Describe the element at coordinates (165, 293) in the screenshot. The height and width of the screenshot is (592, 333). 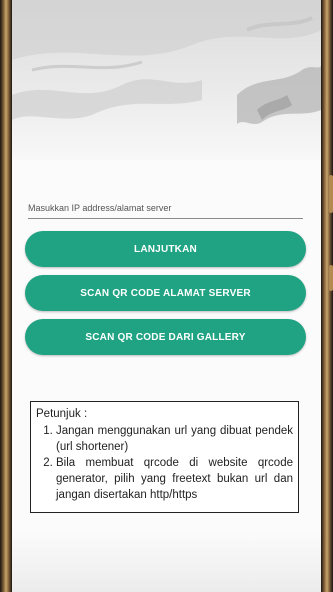
I see `scan-qr-server-button: SCAN QR CODE ALAMAT SERVER` at that location.